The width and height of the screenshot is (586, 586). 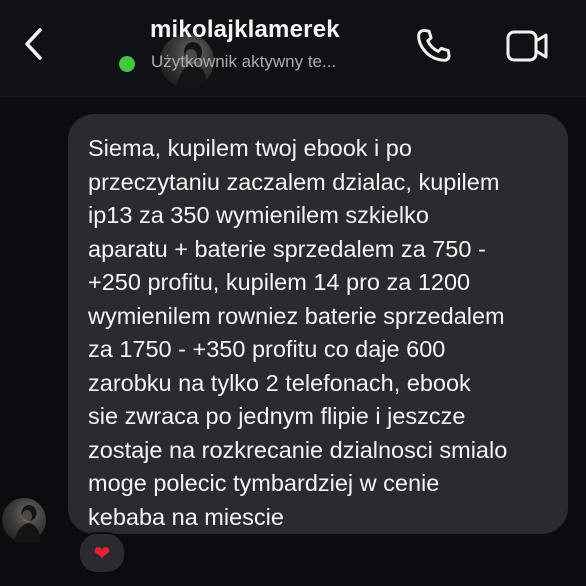 I want to click on contact-username: mikolajklamerek, so click(x=245, y=30).